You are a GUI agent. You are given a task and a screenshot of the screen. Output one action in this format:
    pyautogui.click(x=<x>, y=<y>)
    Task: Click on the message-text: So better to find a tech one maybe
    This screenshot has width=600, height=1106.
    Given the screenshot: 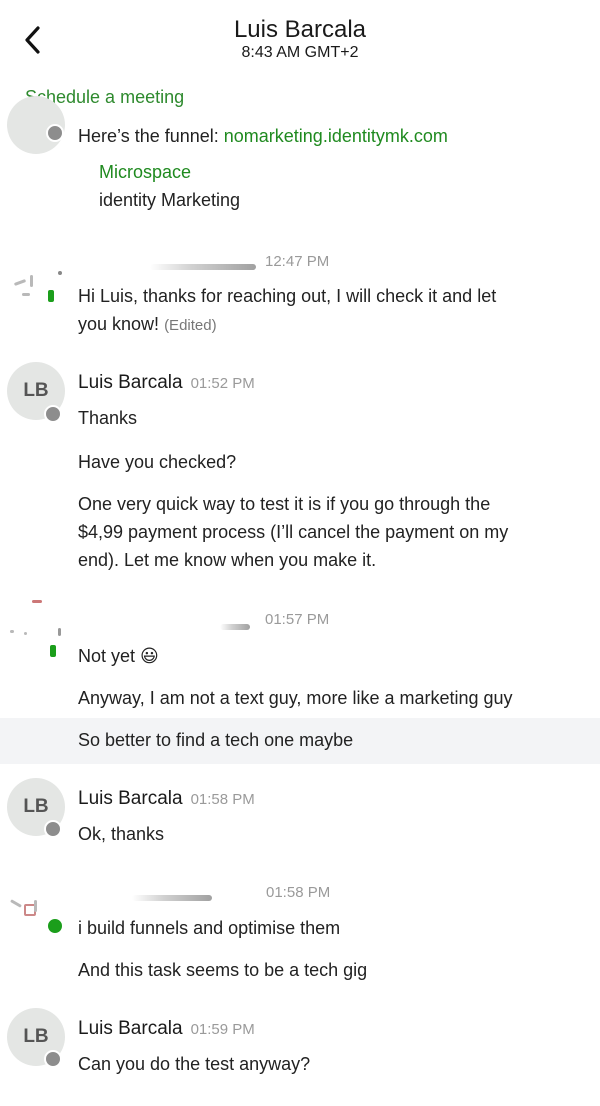 What is the action you would take?
    pyautogui.click(x=216, y=740)
    